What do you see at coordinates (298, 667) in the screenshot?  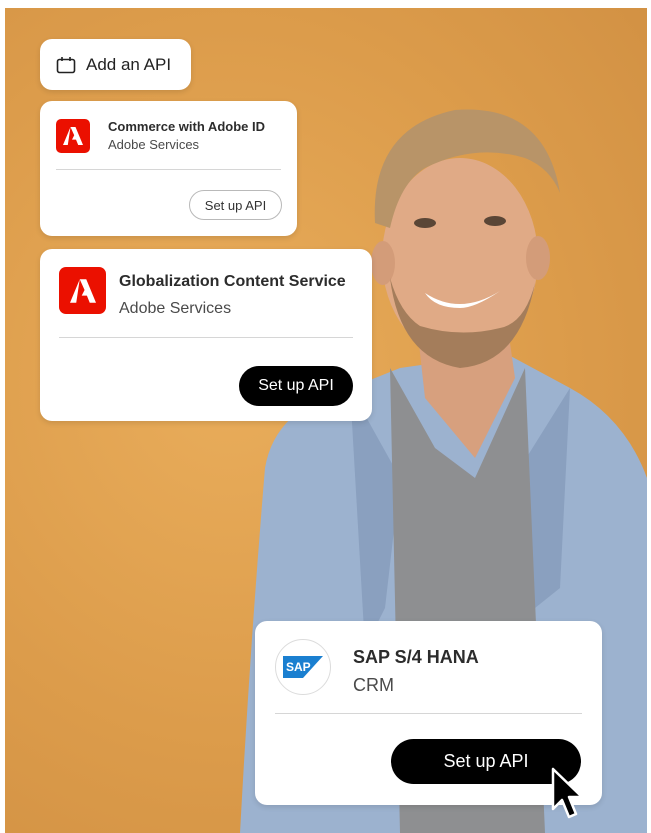 I see `sap-logo-text: SAP` at bounding box center [298, 667].